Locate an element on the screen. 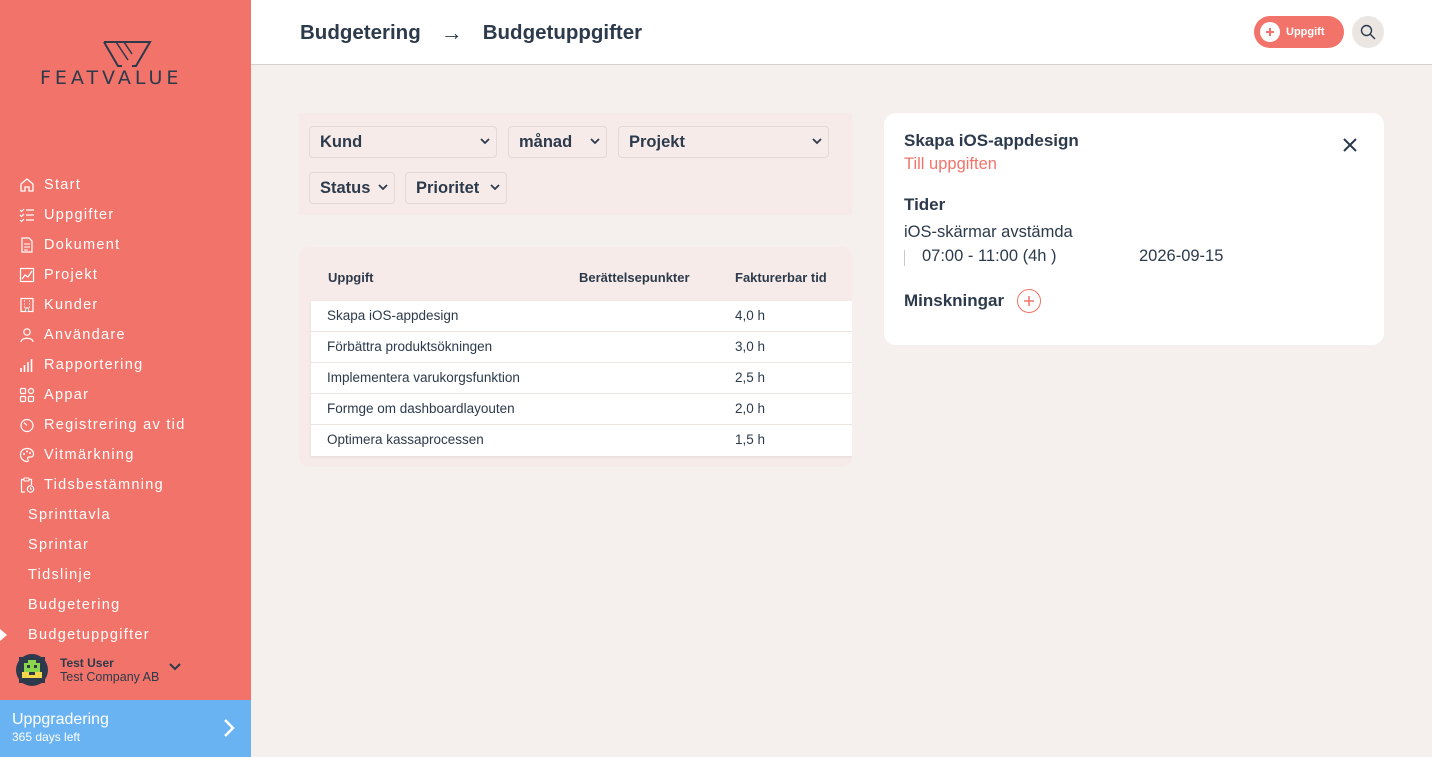  top-header: Budgetering → Budgetuppgifter Uppgift is located at coordinates (841, 32).